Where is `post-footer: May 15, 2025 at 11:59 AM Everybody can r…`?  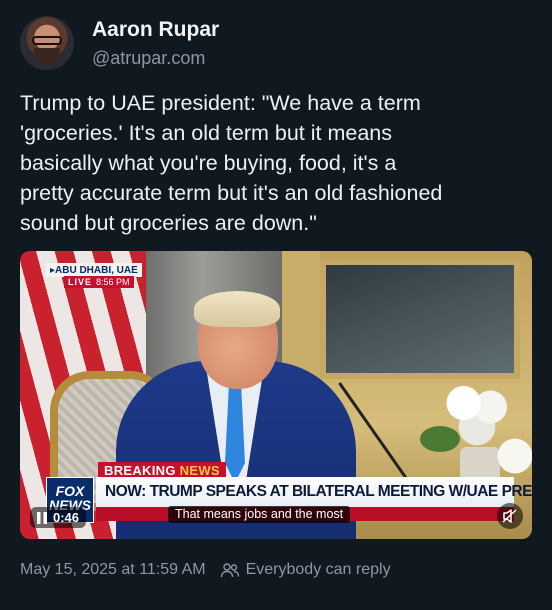 post-footer: May 15, 2025 at 11:59 AM Everybody can r… is located at coordinates (205, 570).